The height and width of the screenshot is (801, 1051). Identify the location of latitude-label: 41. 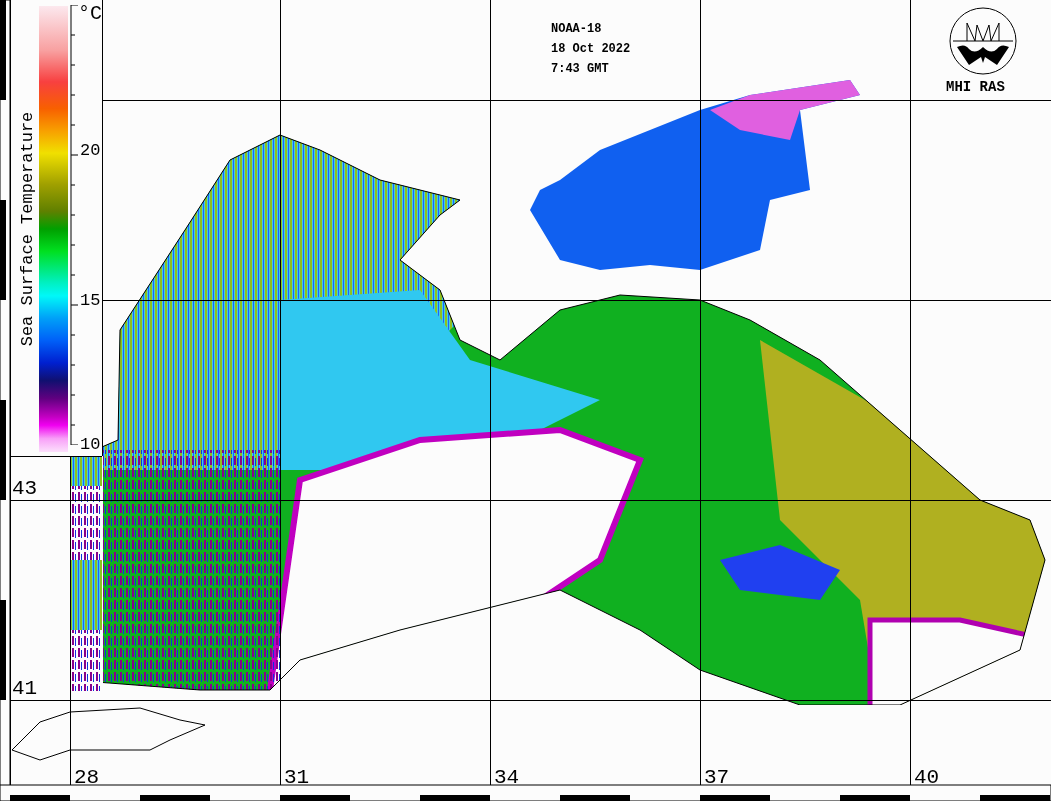
(25, 688).